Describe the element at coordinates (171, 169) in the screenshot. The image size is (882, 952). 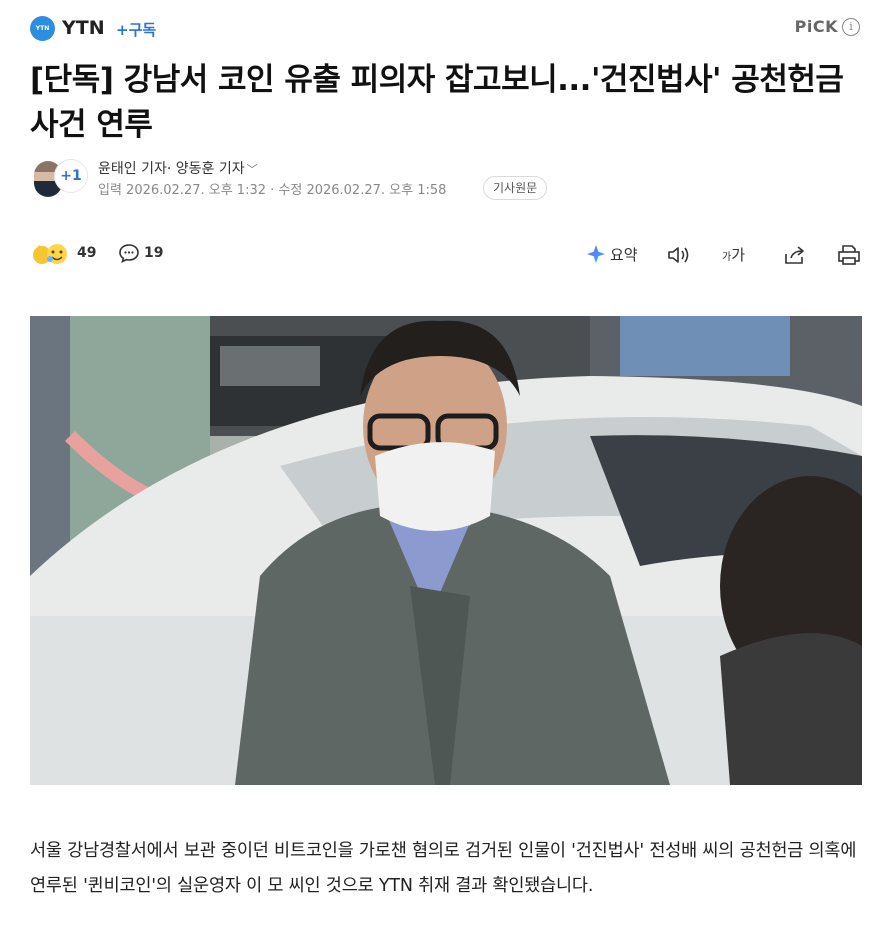
I see `reporter-names-text: 윤태인 기자· 양동훈 기자` at that location.